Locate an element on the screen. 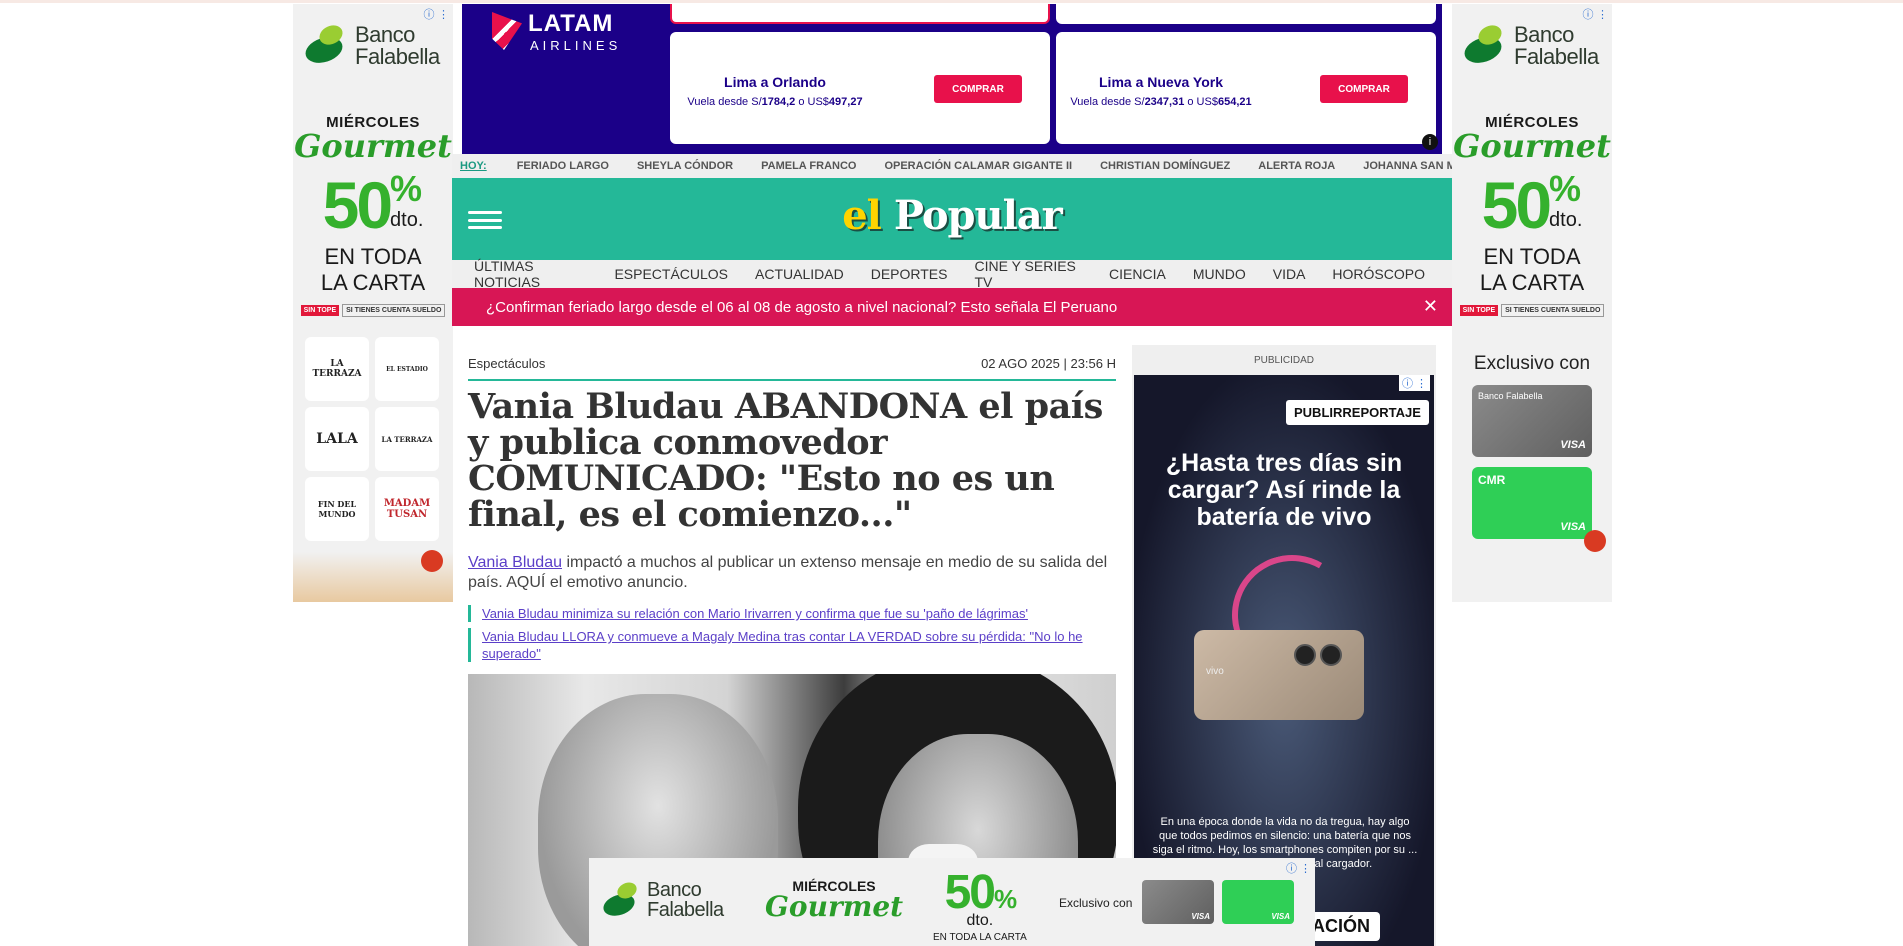  nav-item: VIDA is located at coordinates (1289, 274).